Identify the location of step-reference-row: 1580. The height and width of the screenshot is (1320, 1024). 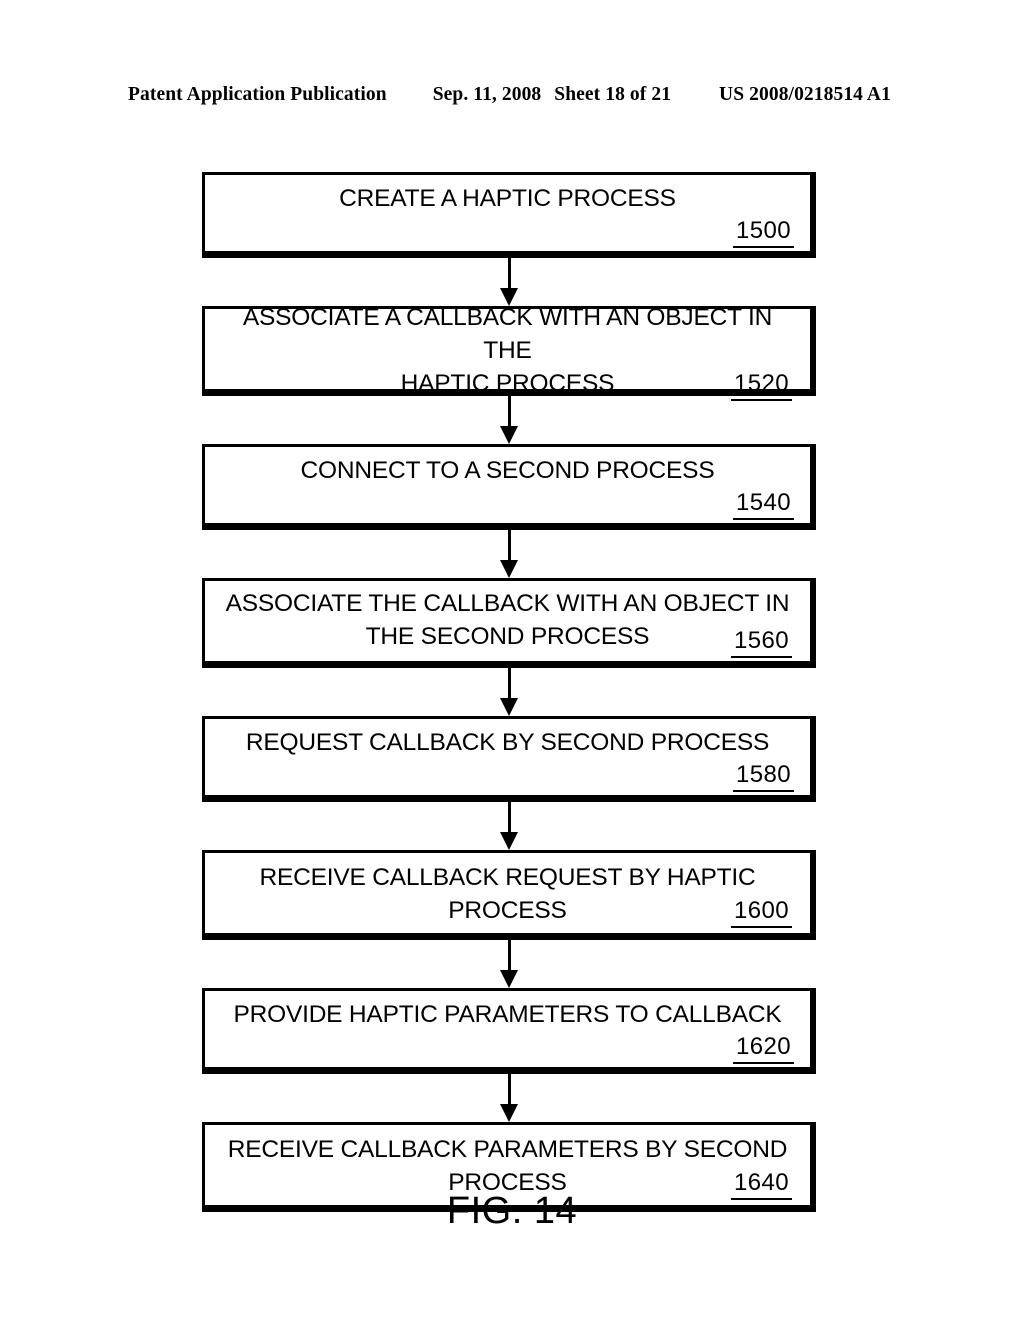
(507, 776).